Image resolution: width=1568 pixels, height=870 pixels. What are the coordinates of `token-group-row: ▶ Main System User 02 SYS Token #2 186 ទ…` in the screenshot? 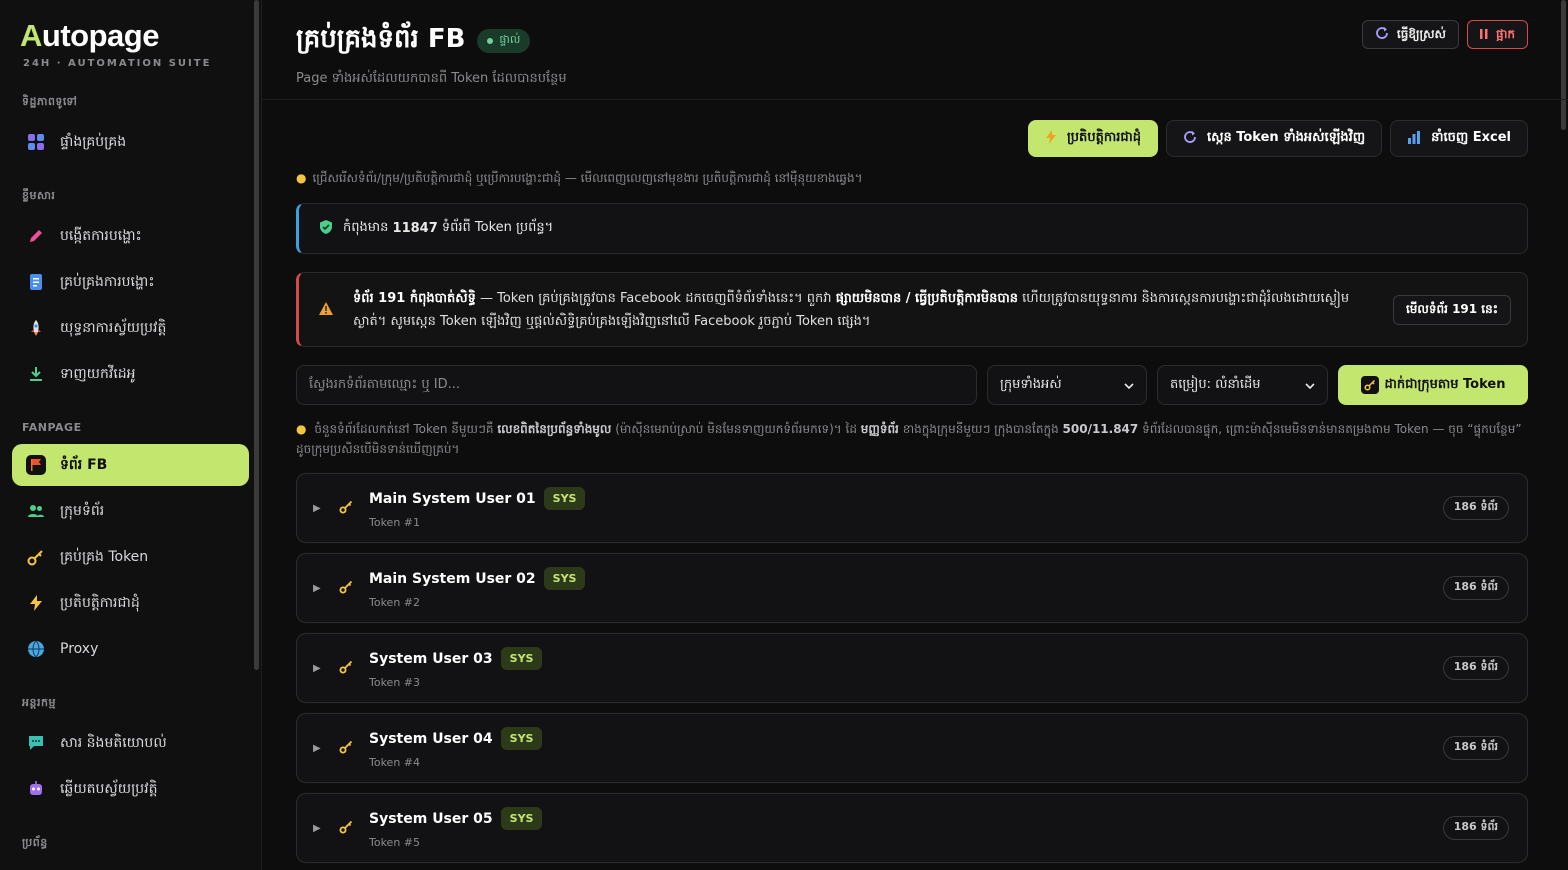 It's located at (912, 588).